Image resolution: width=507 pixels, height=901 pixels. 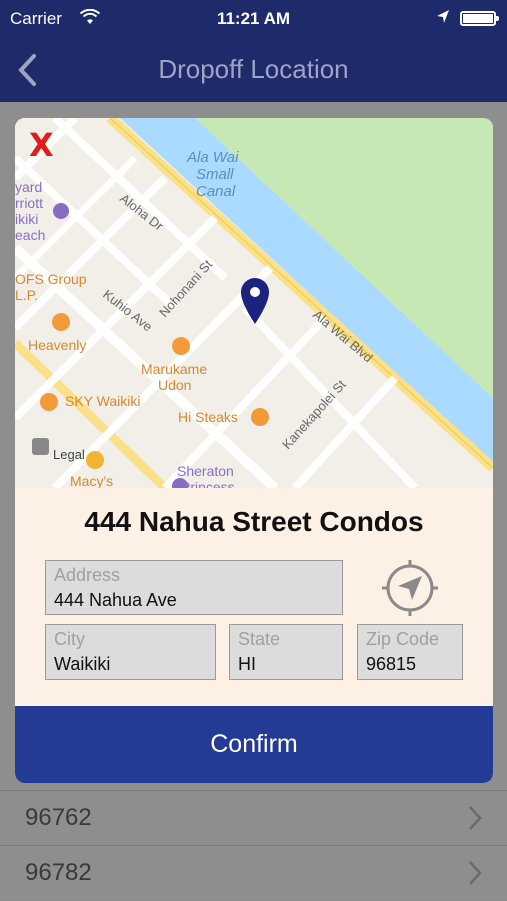 I want to click on camera-icon, so click(x=49, y=402).